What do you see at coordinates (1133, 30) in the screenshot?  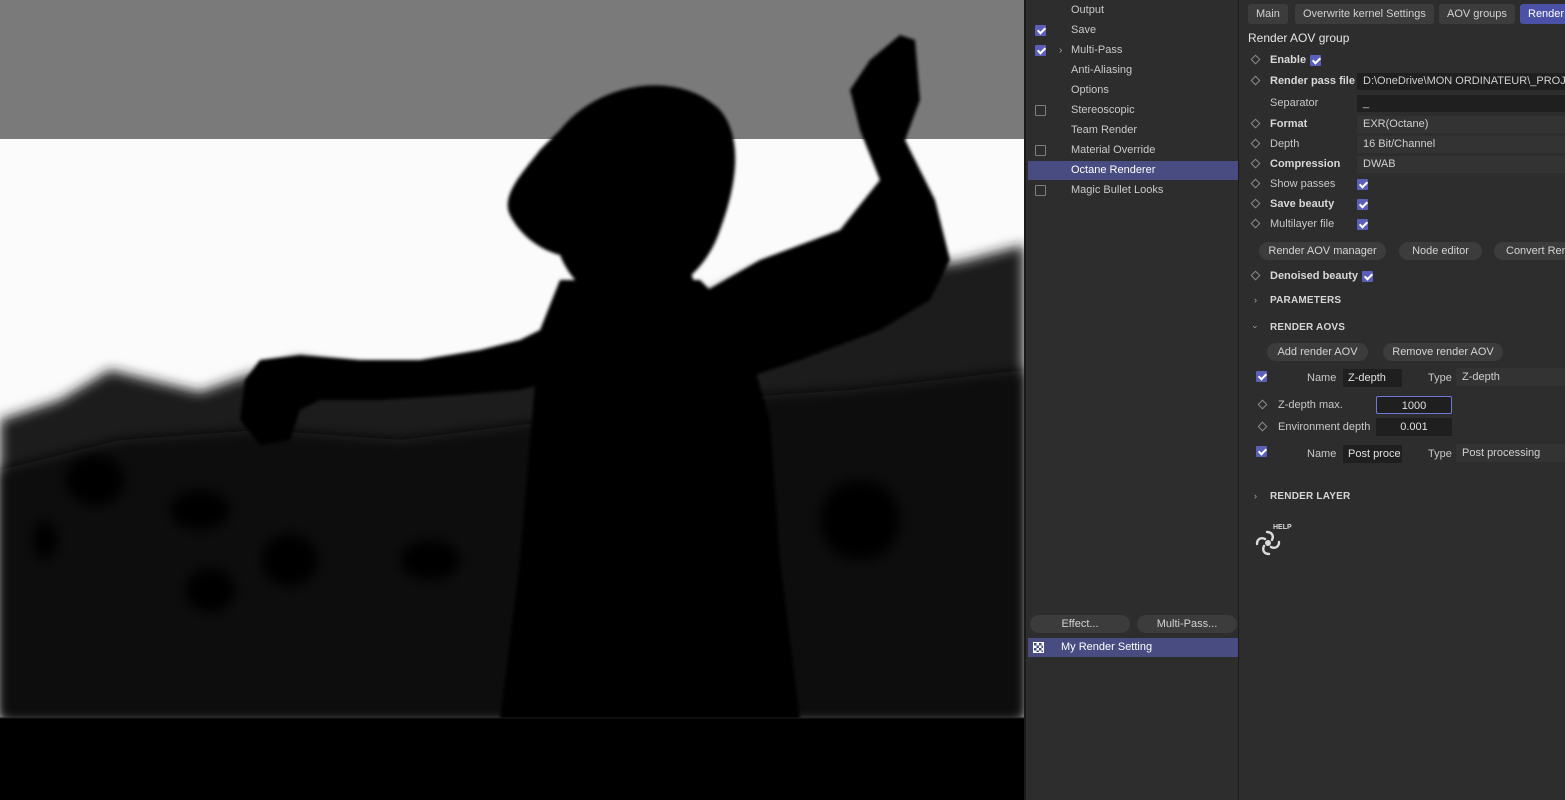 I see `list-item-save: Save` at bounding box center [1133, 30].